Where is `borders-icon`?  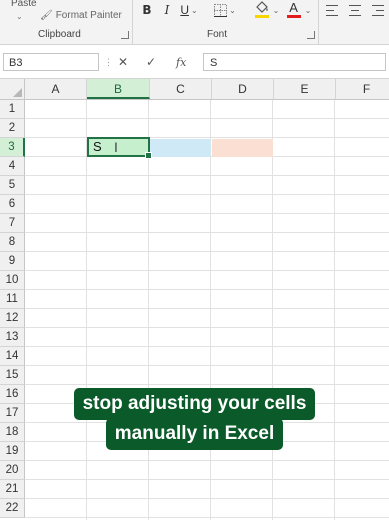
borders-icon is located at coordinates (221, 10).